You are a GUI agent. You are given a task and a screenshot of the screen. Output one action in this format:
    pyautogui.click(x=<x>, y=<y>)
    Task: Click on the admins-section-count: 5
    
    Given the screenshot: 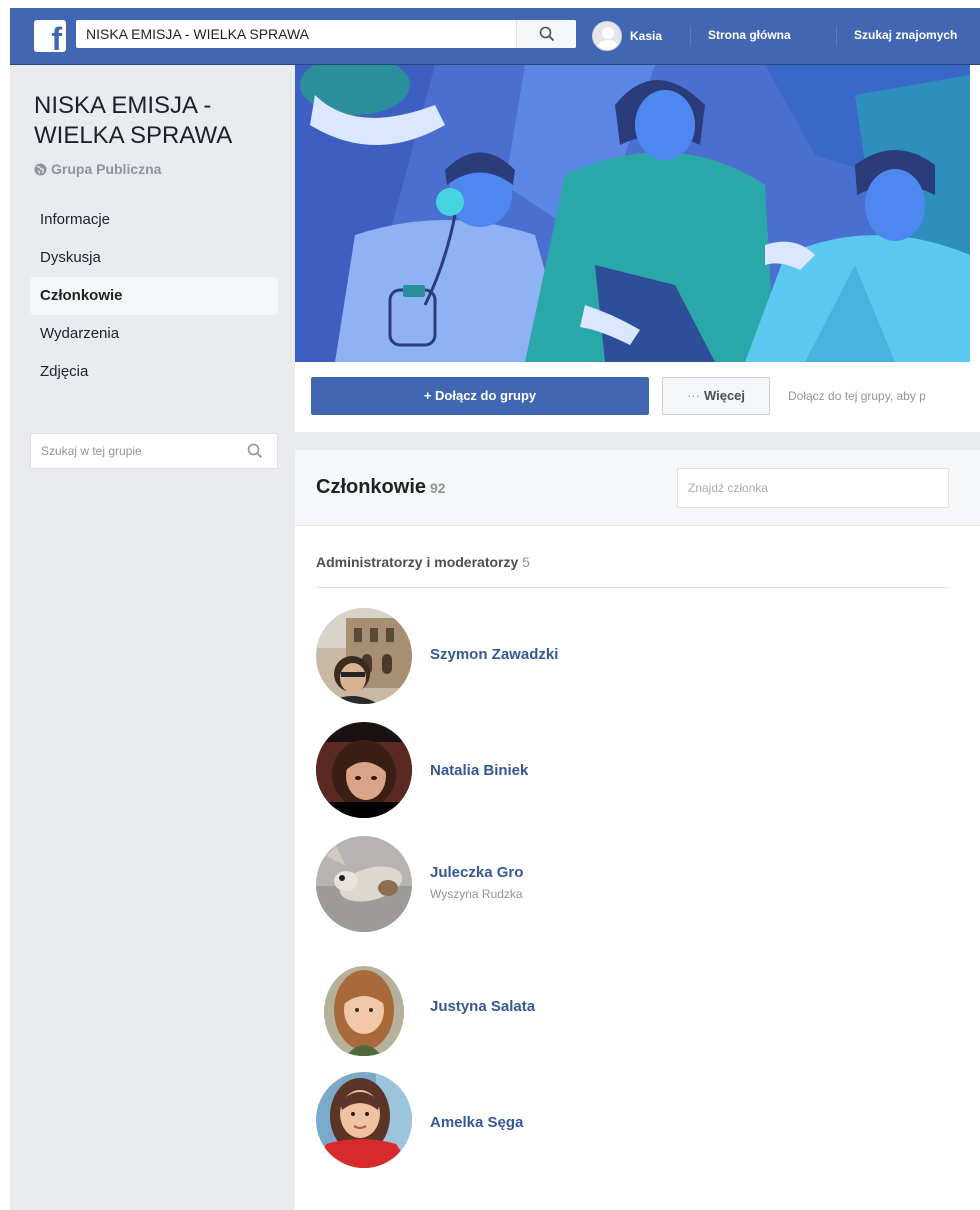 What is the action you would take?
    pyautogui.click(x=526, y=562)
    